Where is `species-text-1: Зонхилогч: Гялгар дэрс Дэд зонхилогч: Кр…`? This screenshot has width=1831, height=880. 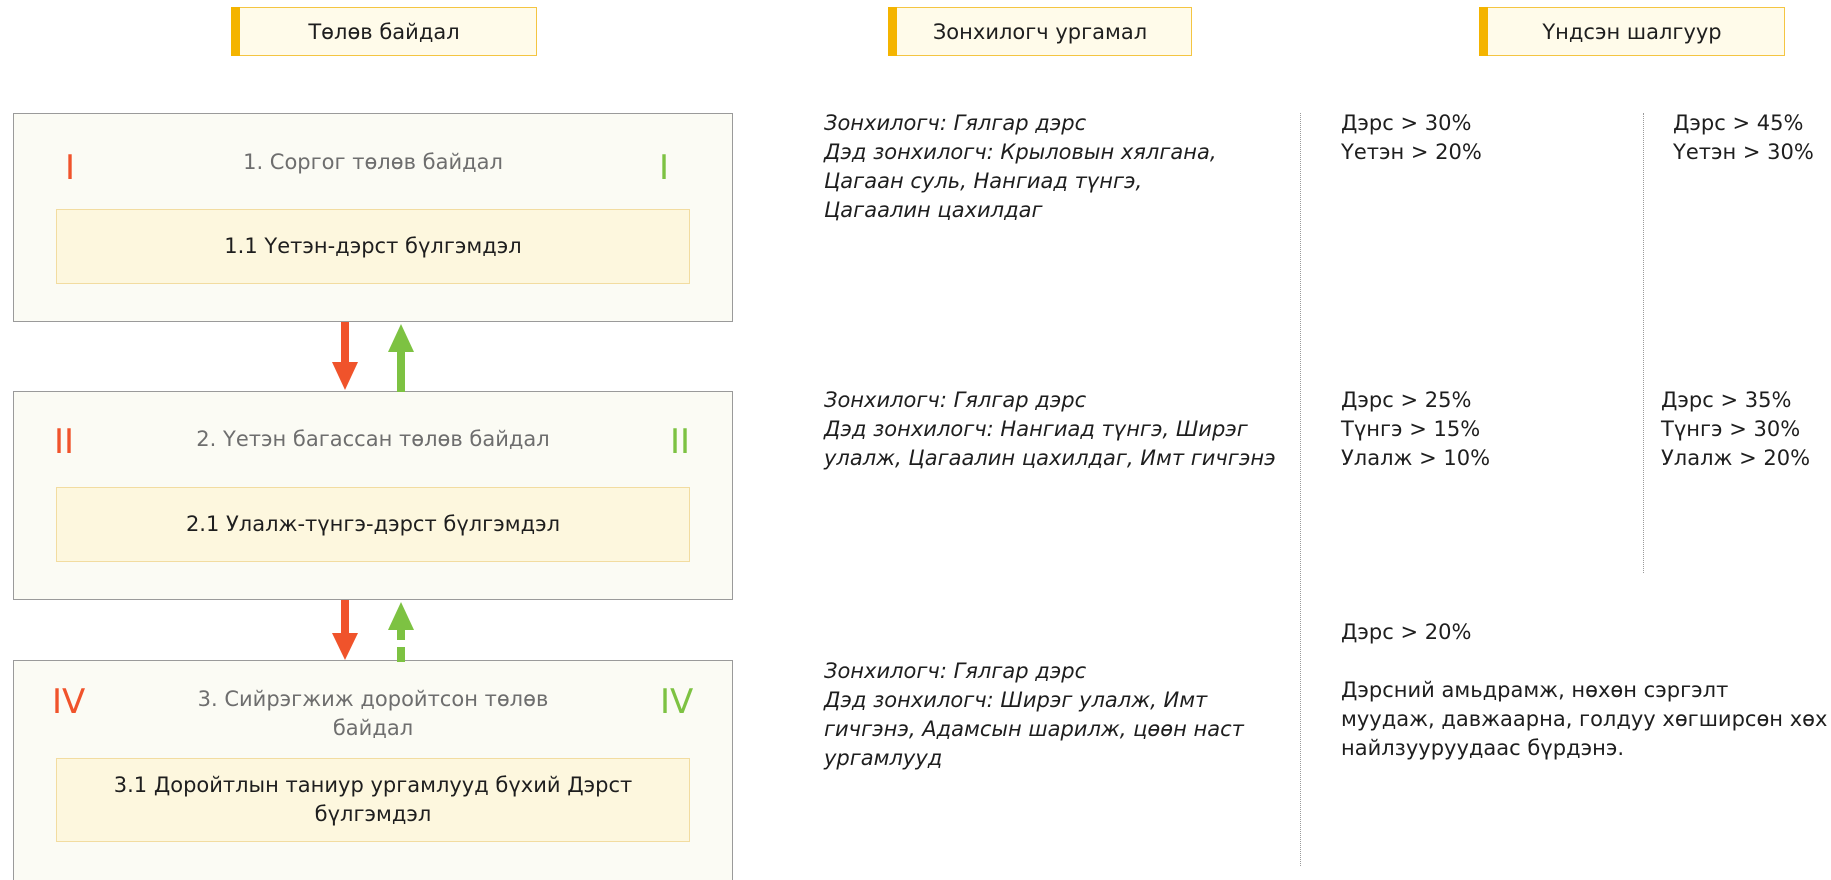
species-text-1: Зонхилогч: Гялгар дэрс Дэд зонхилогч: Кр… is located at coordinates (1059, 167).